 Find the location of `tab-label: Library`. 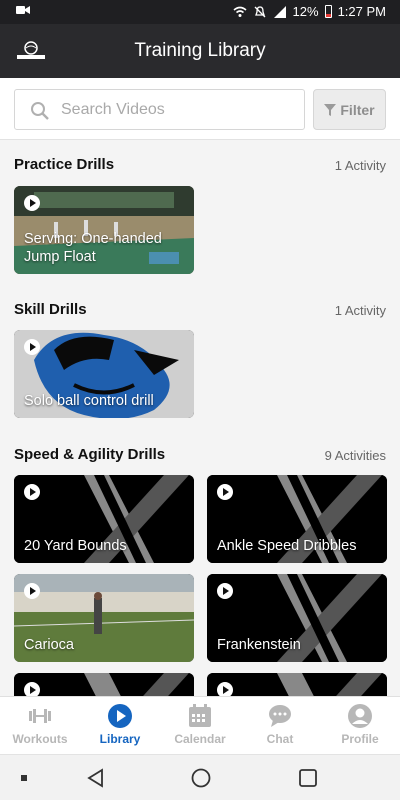

tab-label: Library is located at coordinates (120, 739).